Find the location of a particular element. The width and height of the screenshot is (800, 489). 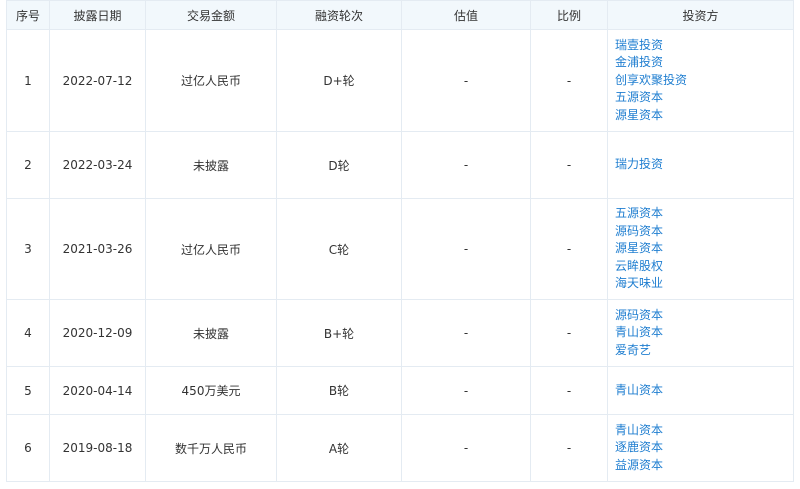

table-row: 5 2020-04-14 450万美元 B轮 - - 青山资本 is located at coordinates (400, 390).